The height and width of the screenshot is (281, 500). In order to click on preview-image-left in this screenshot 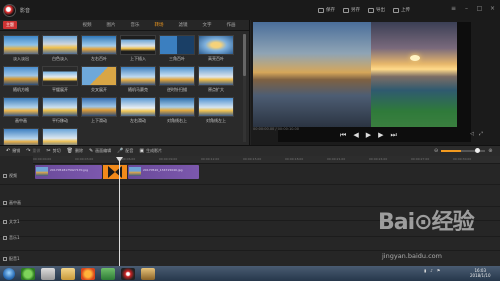, I will do `click(312, 74)`.